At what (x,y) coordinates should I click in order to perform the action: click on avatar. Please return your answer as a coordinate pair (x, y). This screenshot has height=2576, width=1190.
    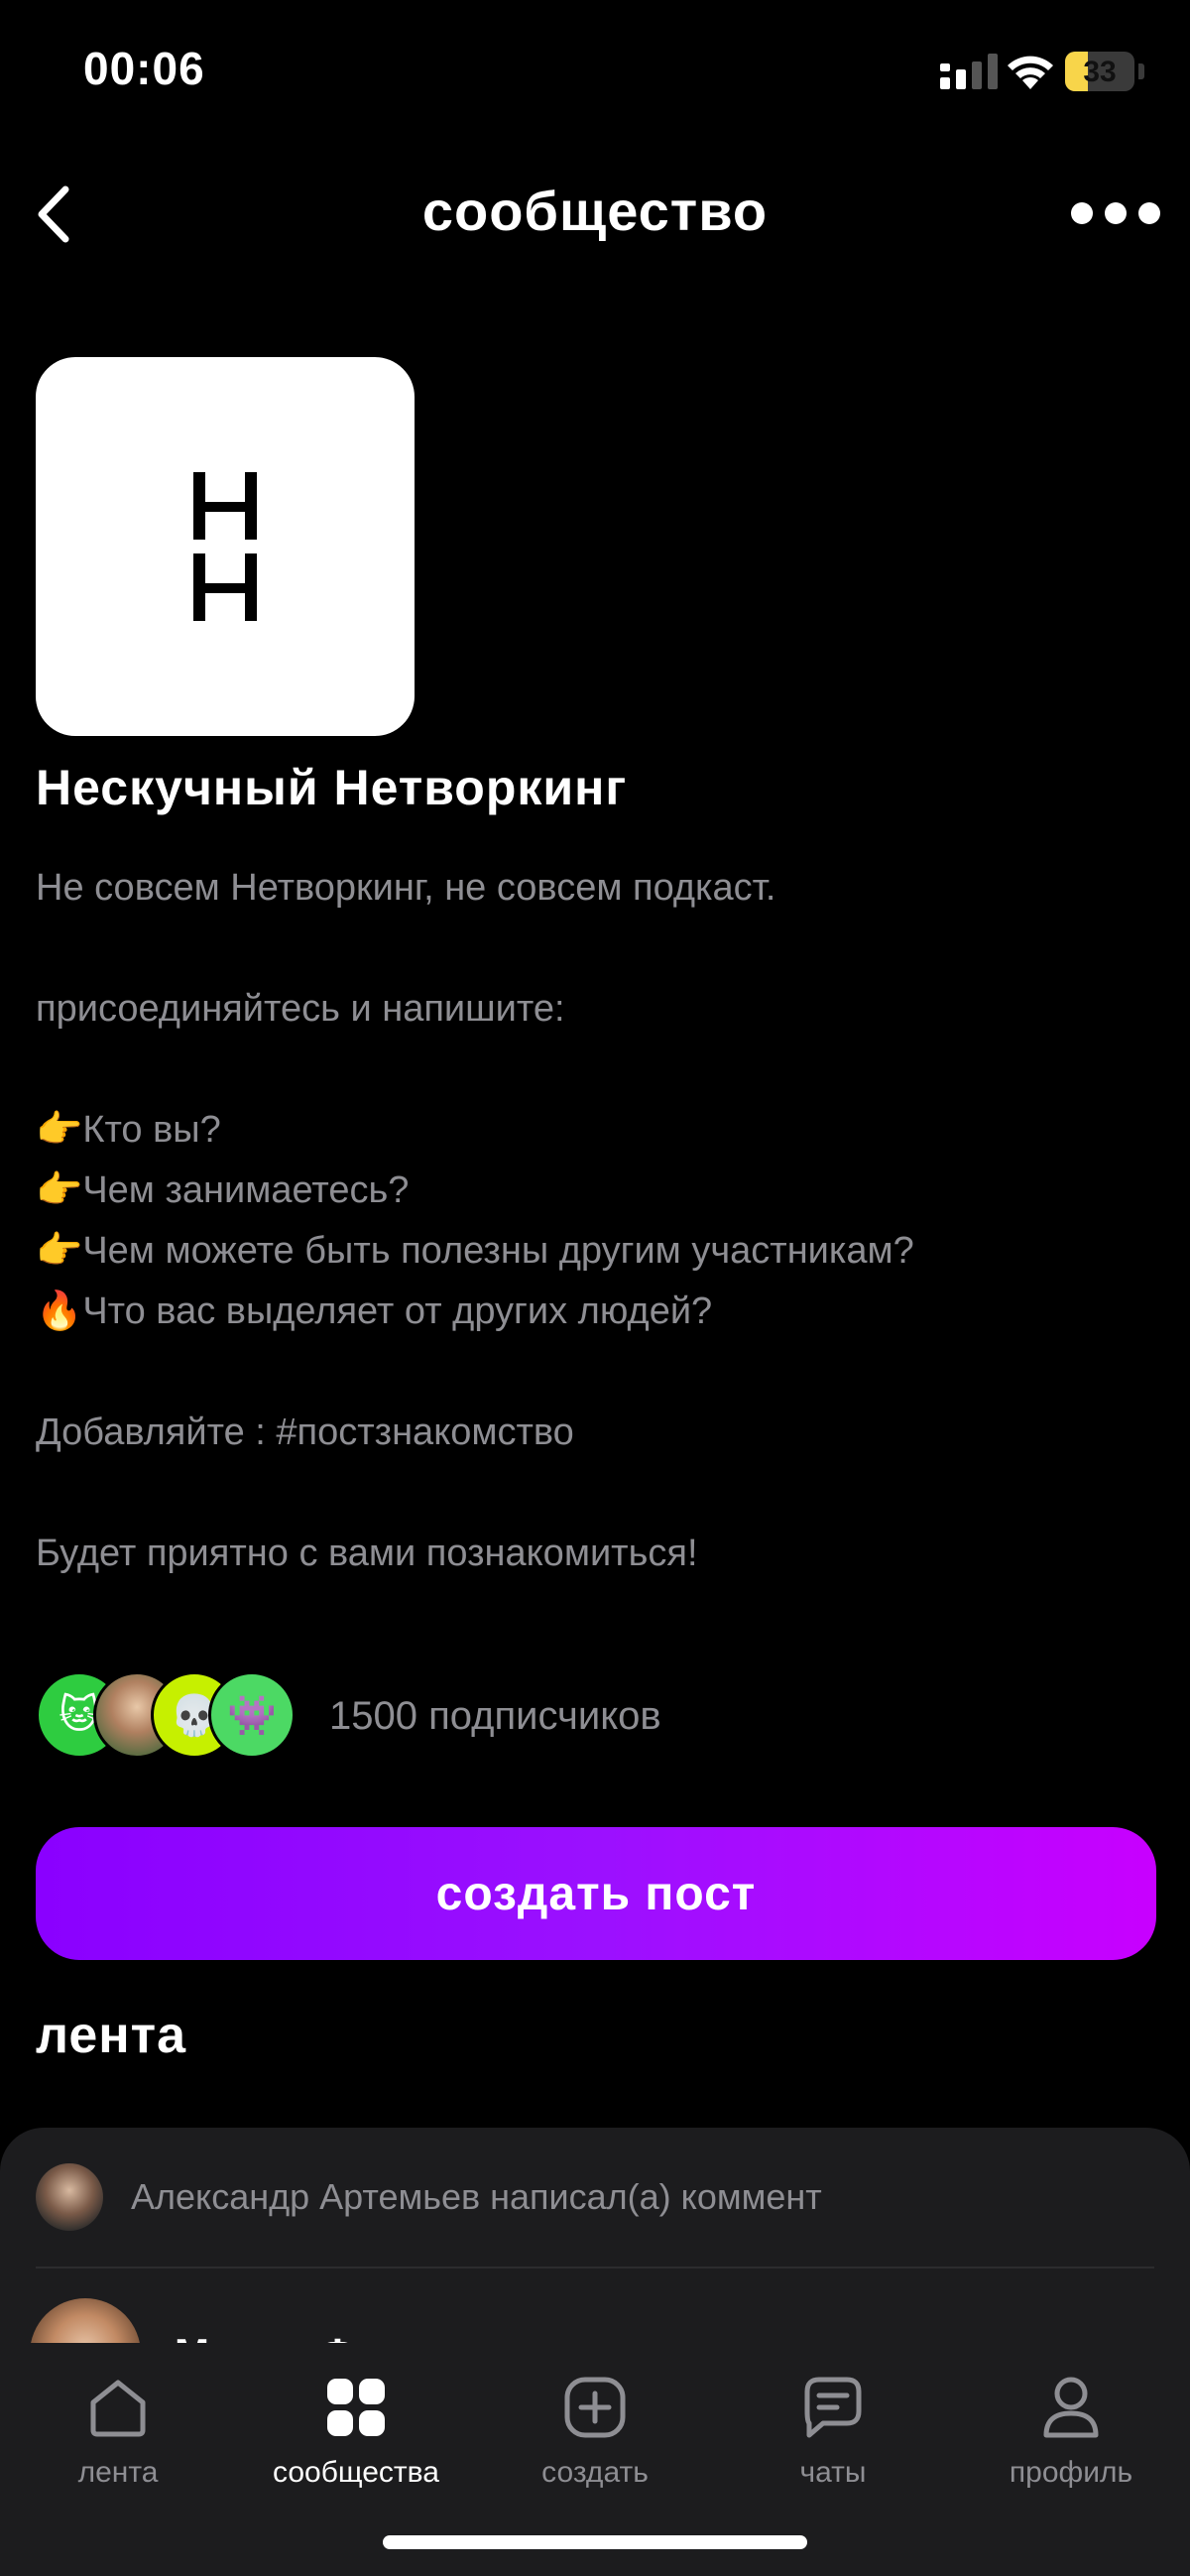
    Looking at the image, I should click on (69, 2197).